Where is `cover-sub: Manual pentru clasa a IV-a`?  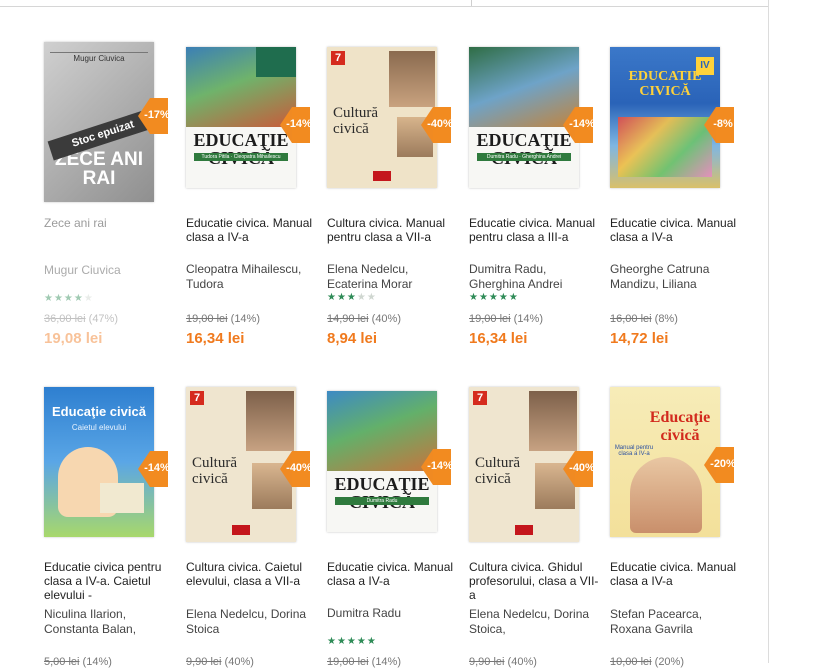
cover-sub: Manual pentru clasa a IV-a is located at coordinates (634, 451).